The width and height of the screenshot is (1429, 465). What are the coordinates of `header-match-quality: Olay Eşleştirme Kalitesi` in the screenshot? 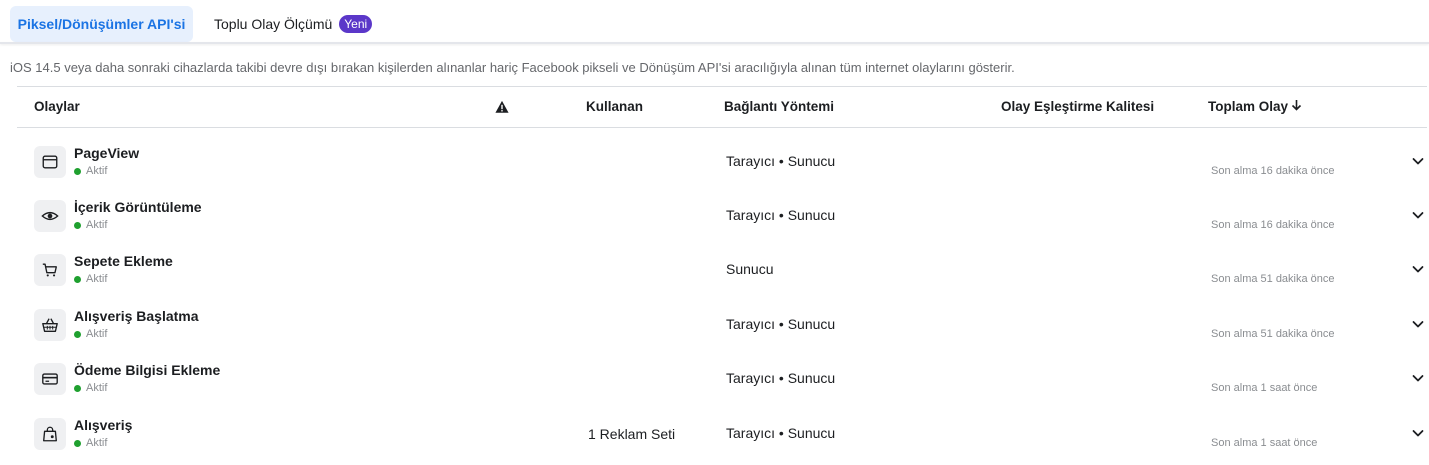 It's located at (1077, 106).